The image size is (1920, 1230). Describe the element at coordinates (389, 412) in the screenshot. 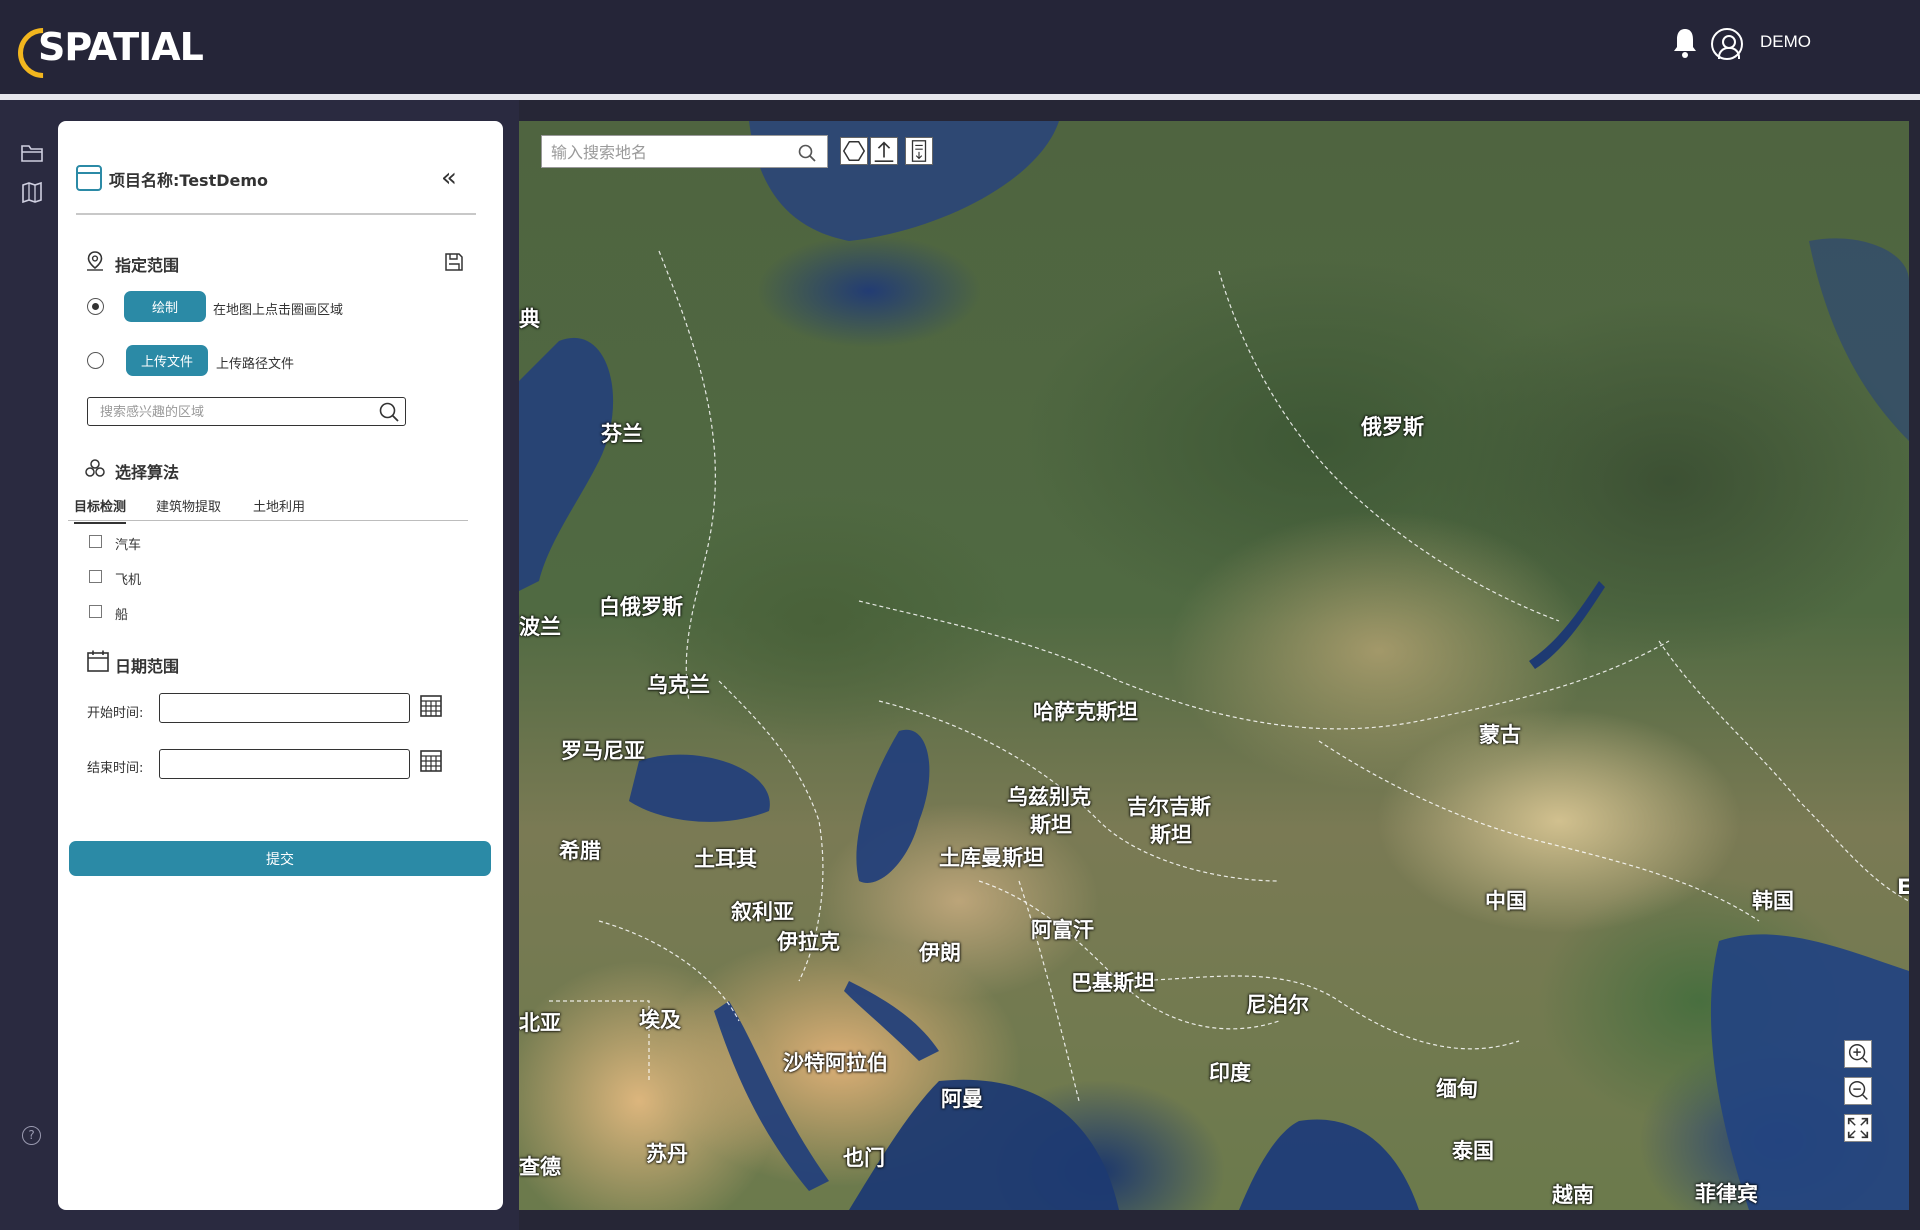

I see `search-icon` at that location.